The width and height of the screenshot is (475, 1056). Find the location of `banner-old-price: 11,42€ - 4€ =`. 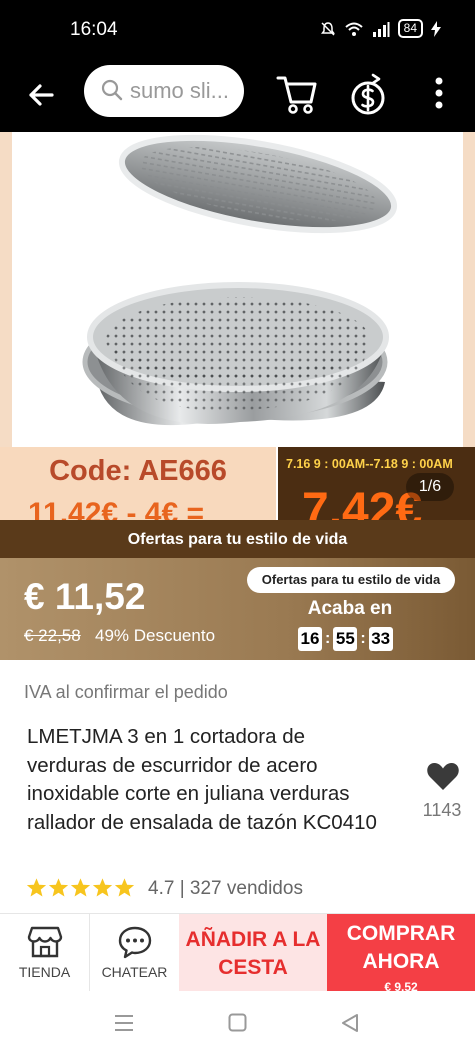

banner-old-price: 11,42€ - 4€ = is located at coordinates (116, 508).